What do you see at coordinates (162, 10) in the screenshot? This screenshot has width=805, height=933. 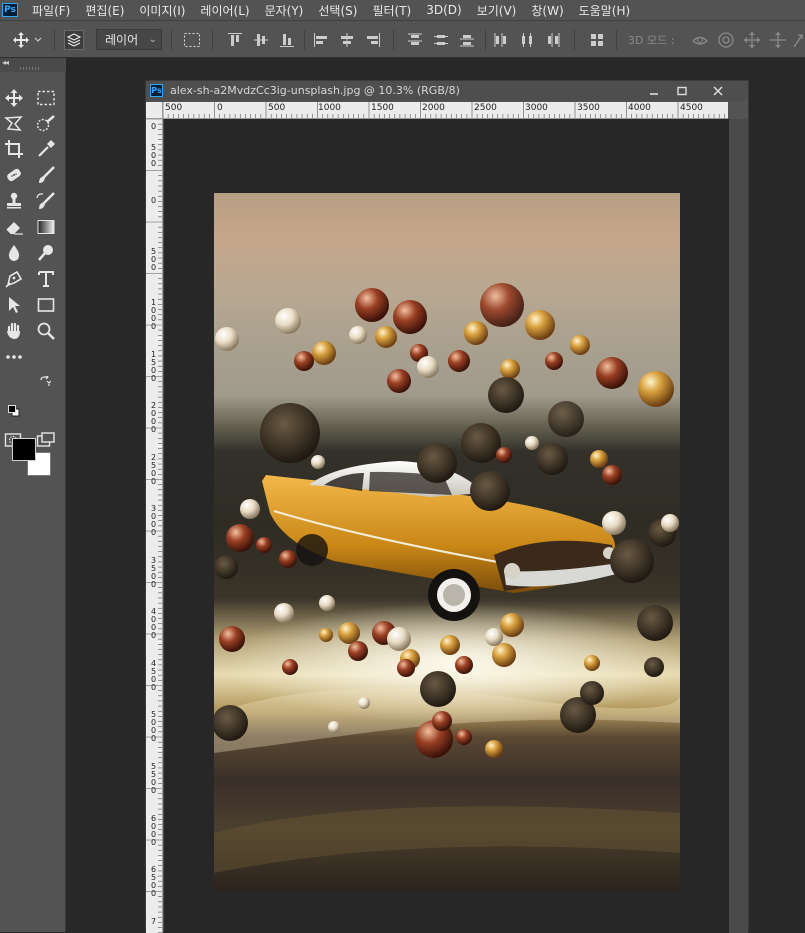 I see `menu-image: 이미지(I)` at bounding box center [162, 10].